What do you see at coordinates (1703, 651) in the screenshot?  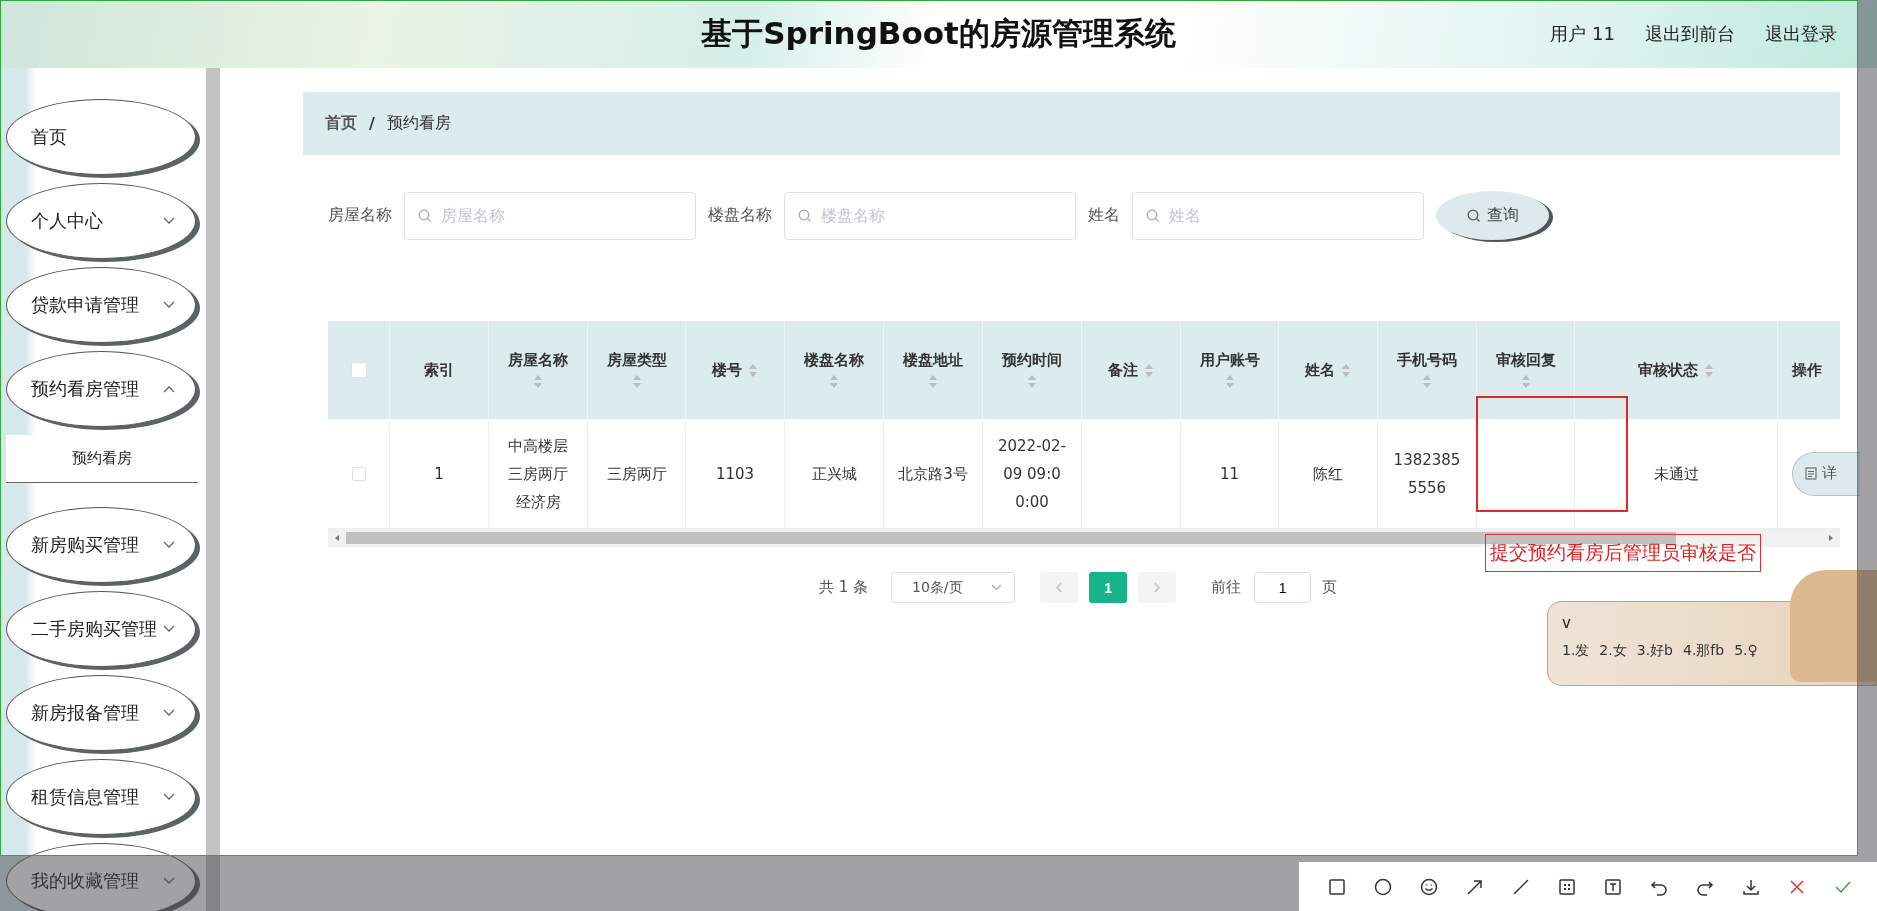 I see `ime-candidate: 4.那fb` at bounding box center [1703, 651].